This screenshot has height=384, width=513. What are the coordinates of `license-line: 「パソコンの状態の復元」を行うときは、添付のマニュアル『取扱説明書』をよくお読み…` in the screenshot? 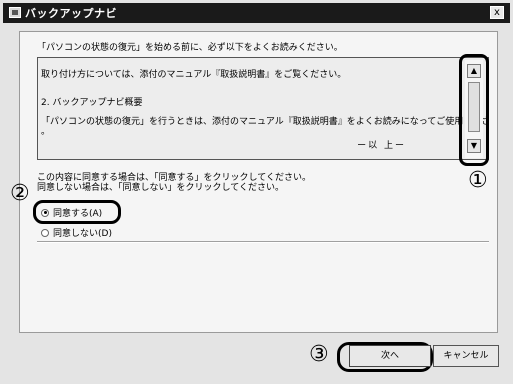 It's located at (265, 122).